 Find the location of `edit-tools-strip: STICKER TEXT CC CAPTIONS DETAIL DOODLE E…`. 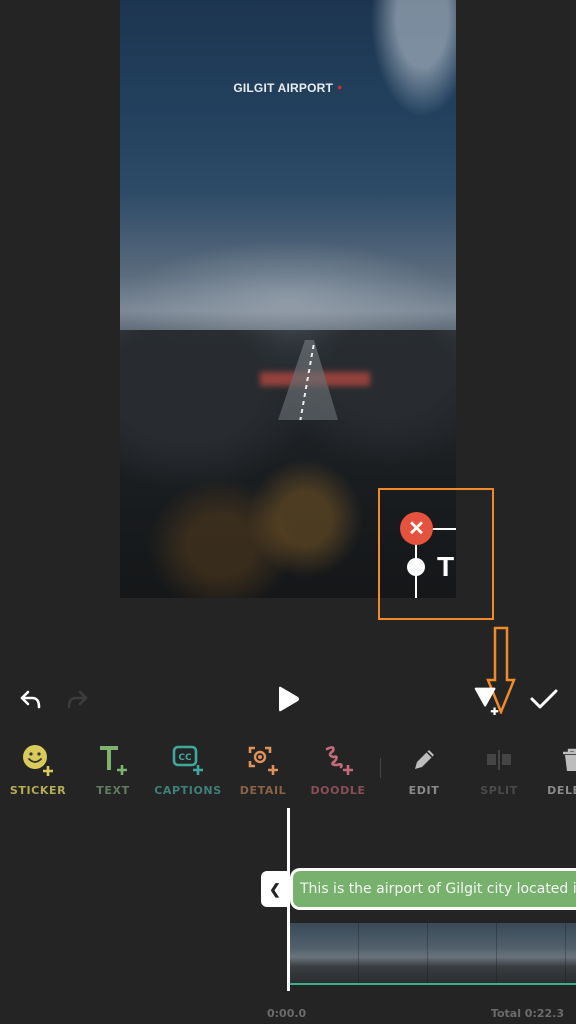

edit-tools-strip: STICKER TEXT CC CAPTIONS DETAIL DOODLE E… is located at coordinates (288, 767).